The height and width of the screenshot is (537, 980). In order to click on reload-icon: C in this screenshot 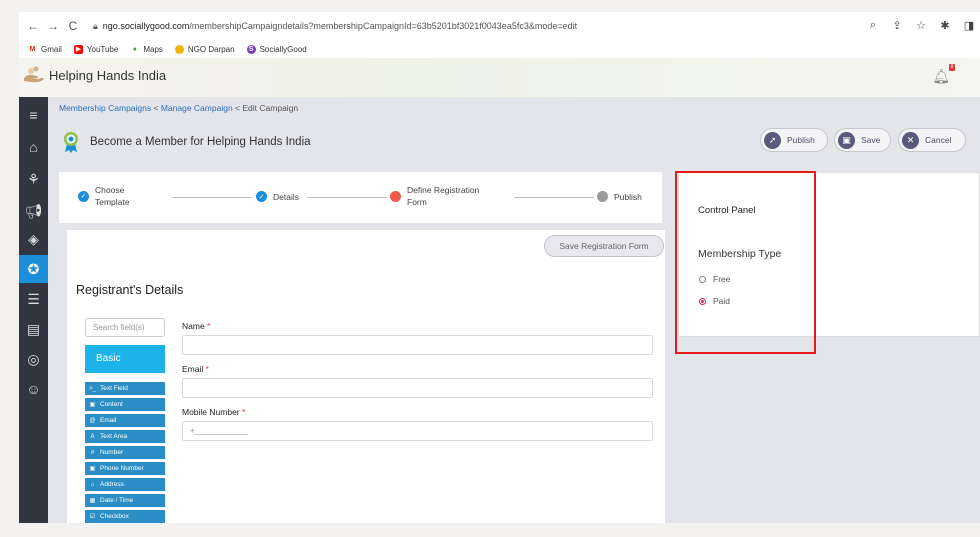, I will do `click(73, 26)`.